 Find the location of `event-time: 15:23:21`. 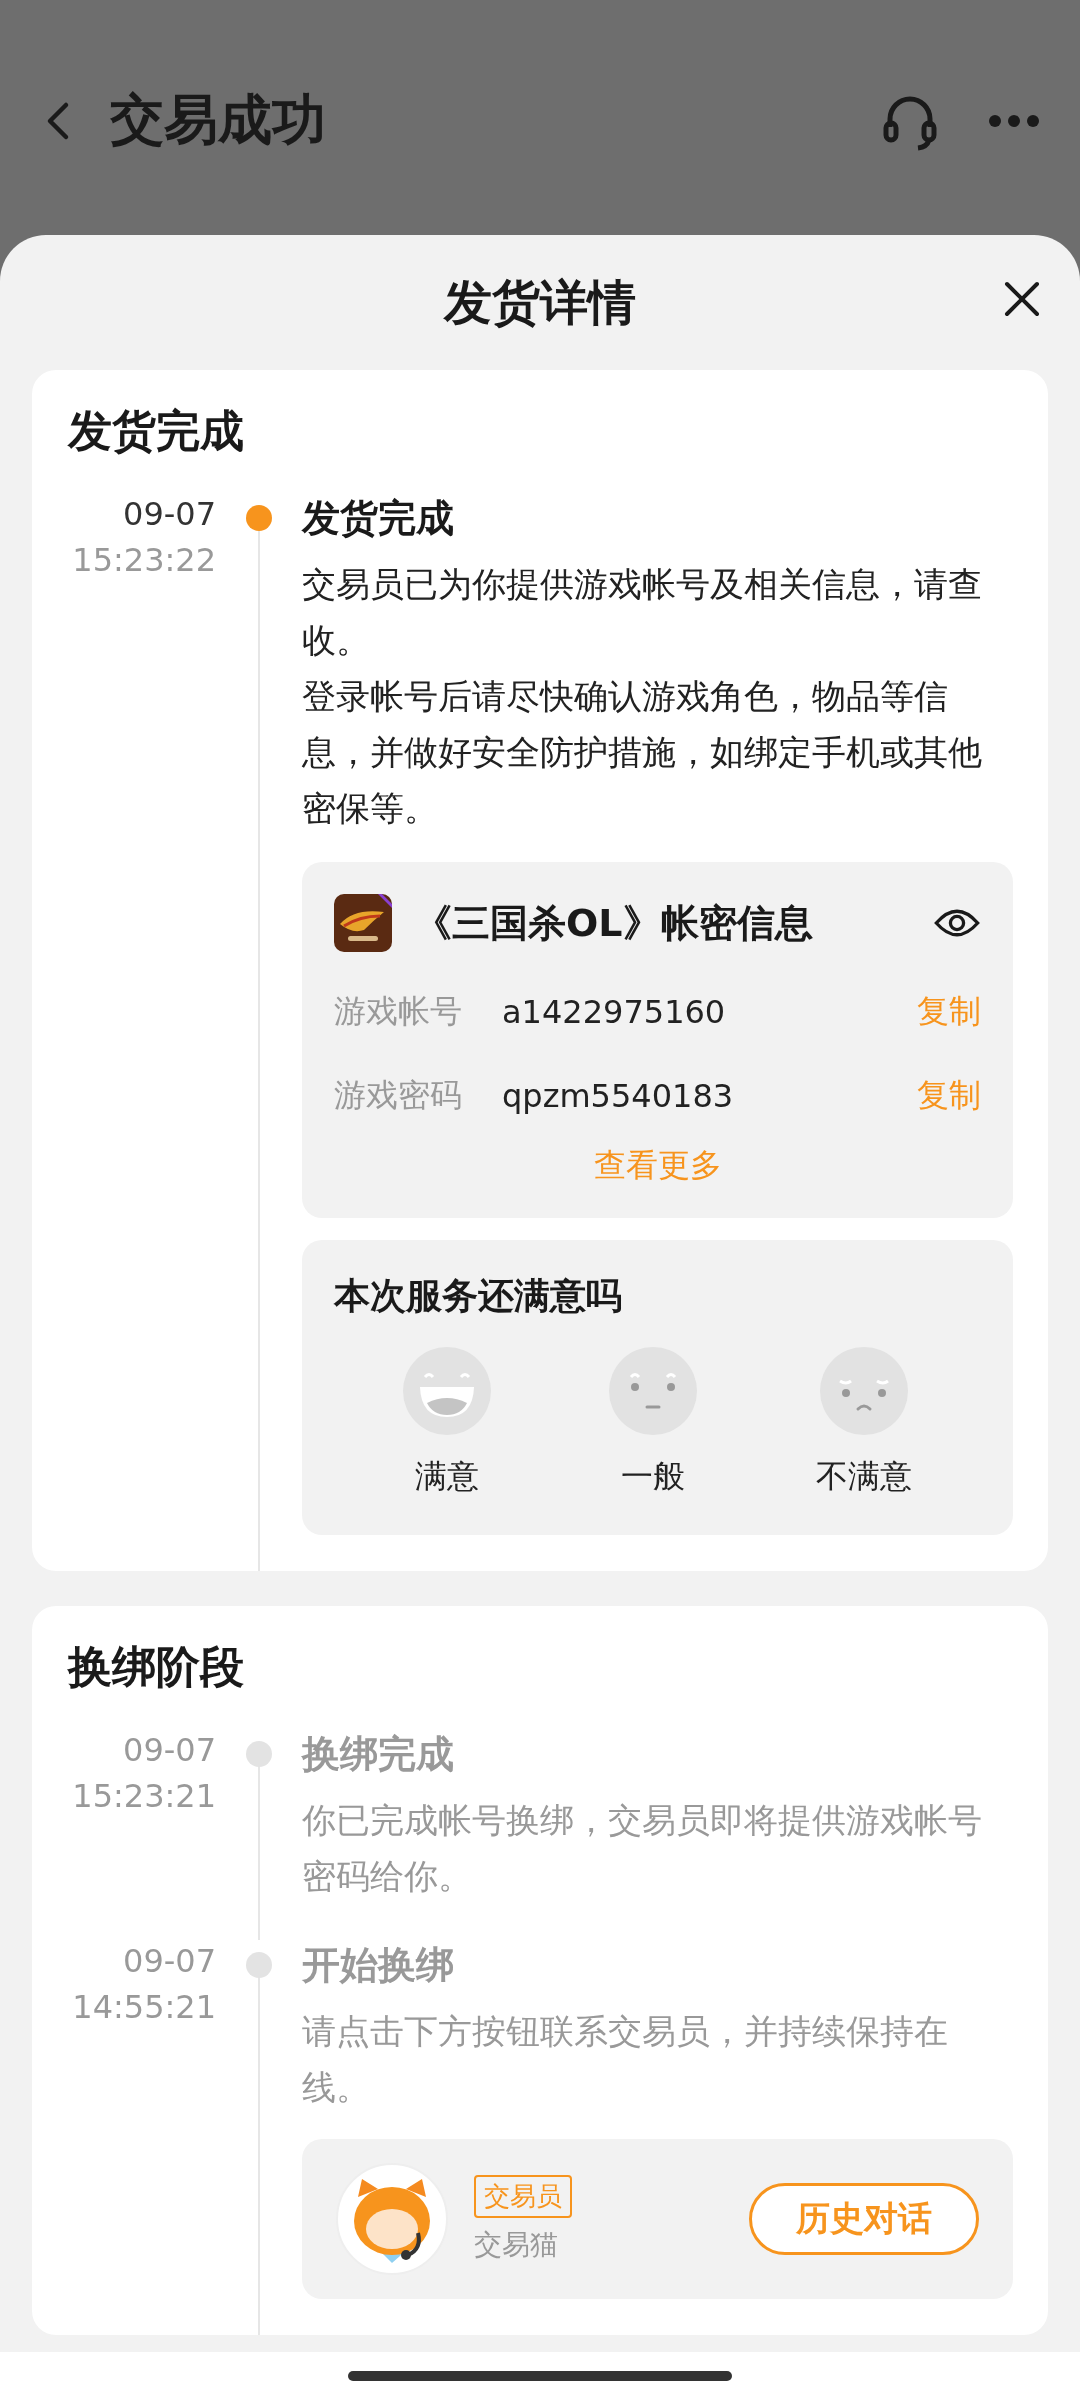

event-time: 15:23:21 is located at coordinates (144, 1796).